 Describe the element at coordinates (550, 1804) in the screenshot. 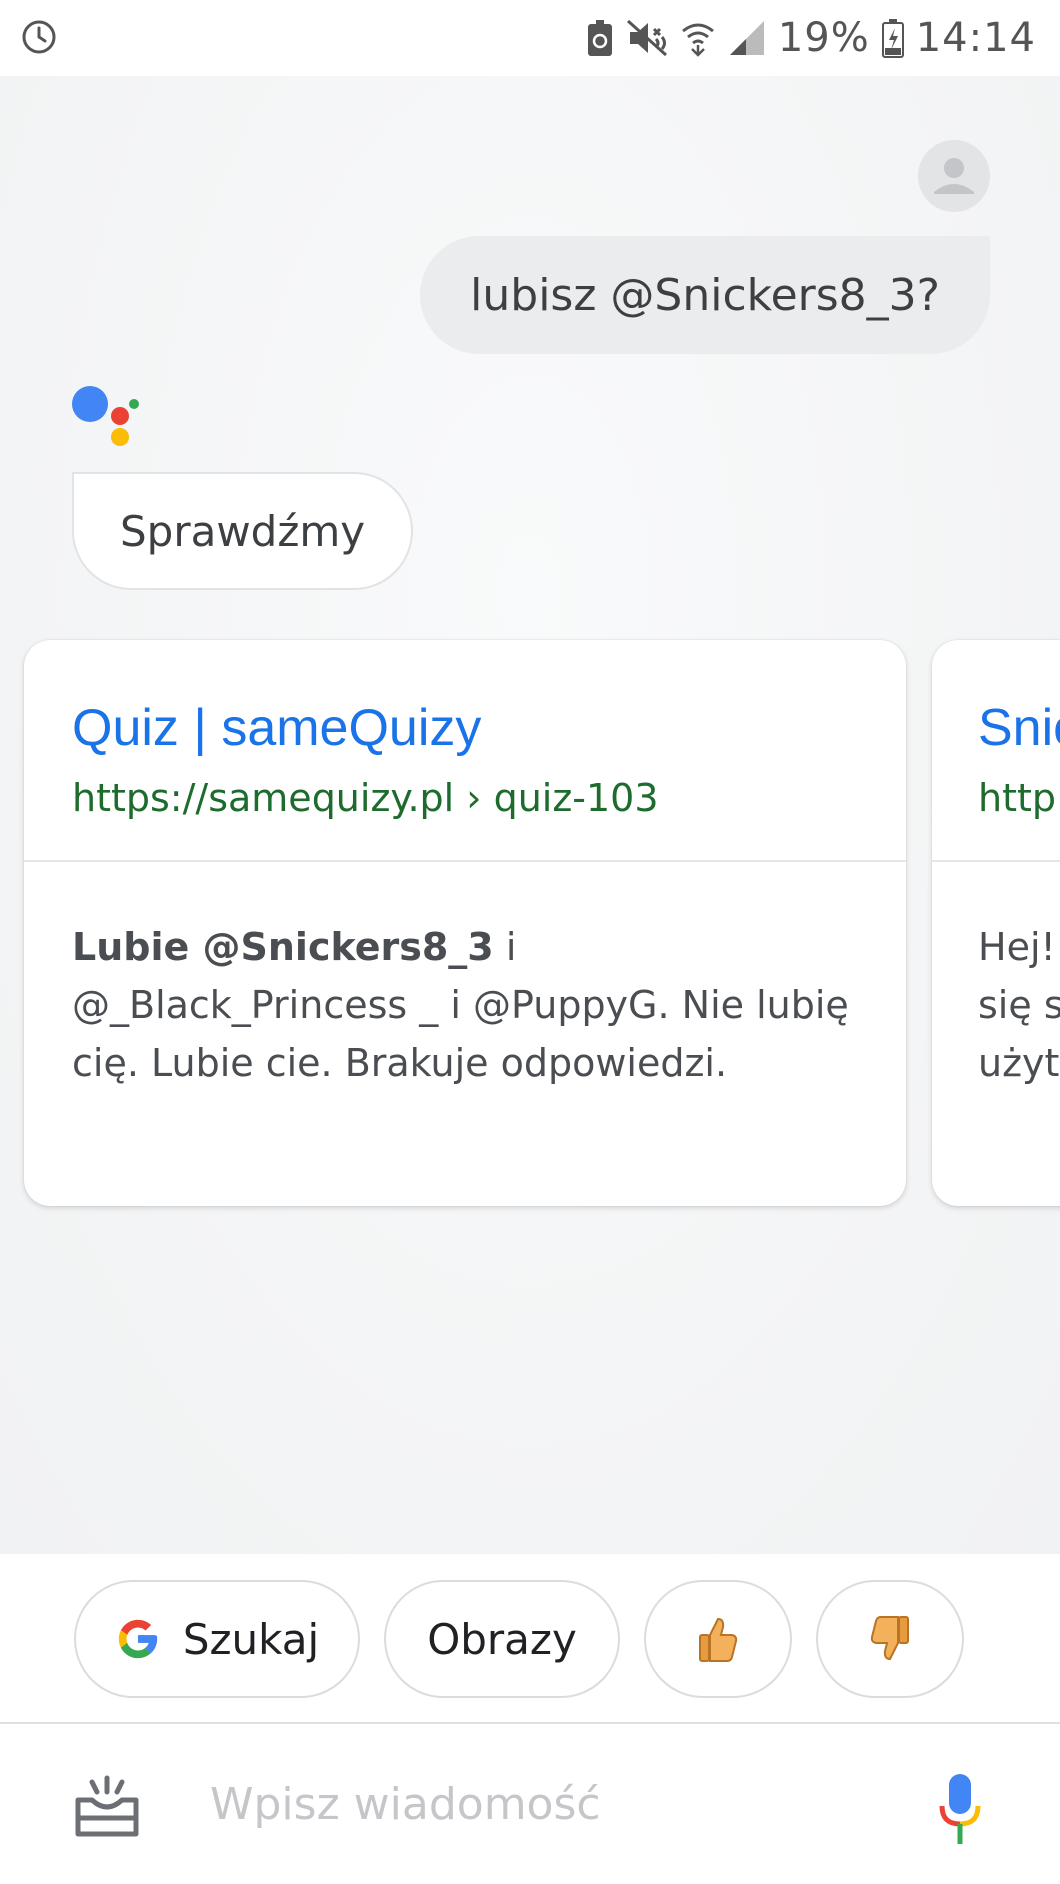

I see `message-input` at that location.